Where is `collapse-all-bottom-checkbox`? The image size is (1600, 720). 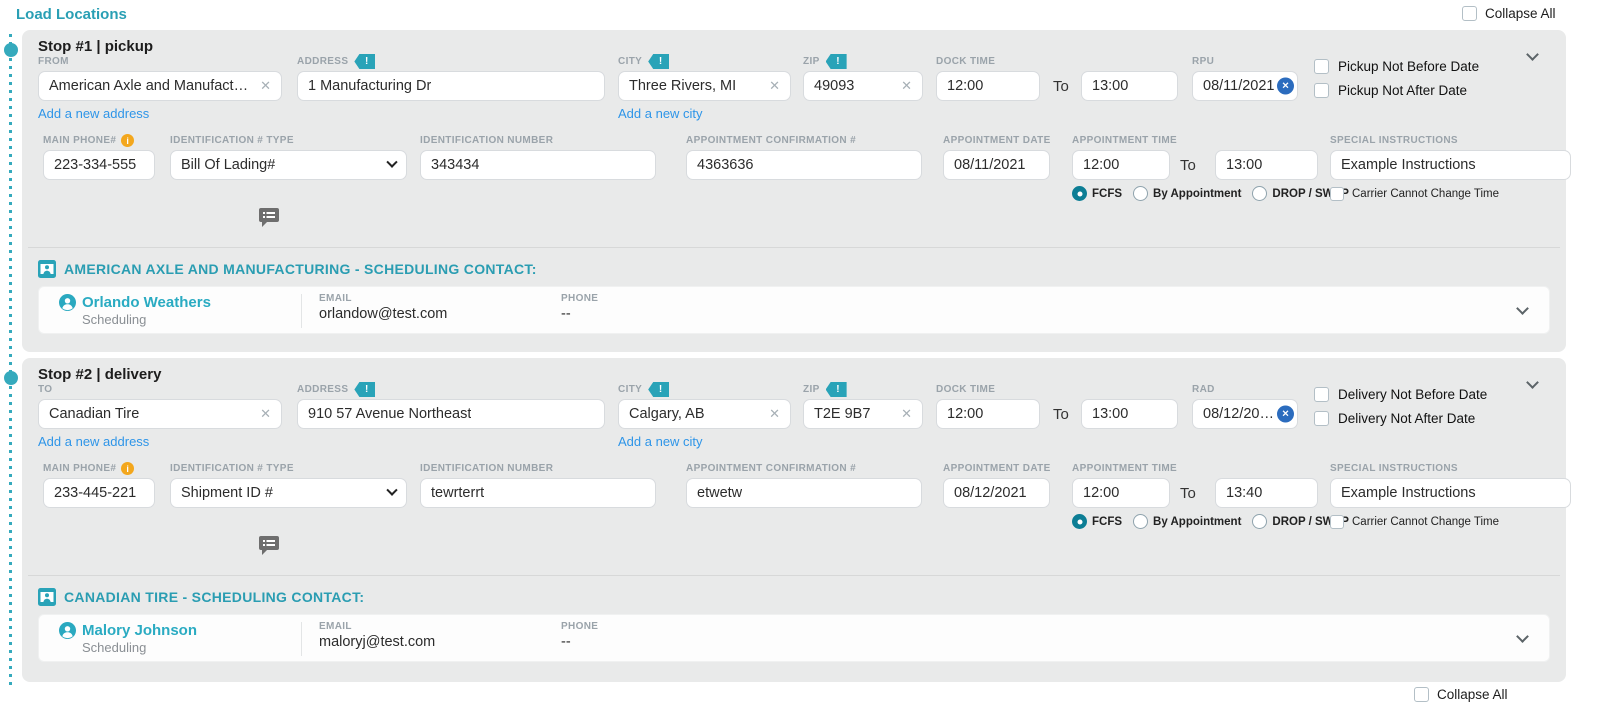
collapse-all-bottom-checkbox is located at coordinates (1421, 694).